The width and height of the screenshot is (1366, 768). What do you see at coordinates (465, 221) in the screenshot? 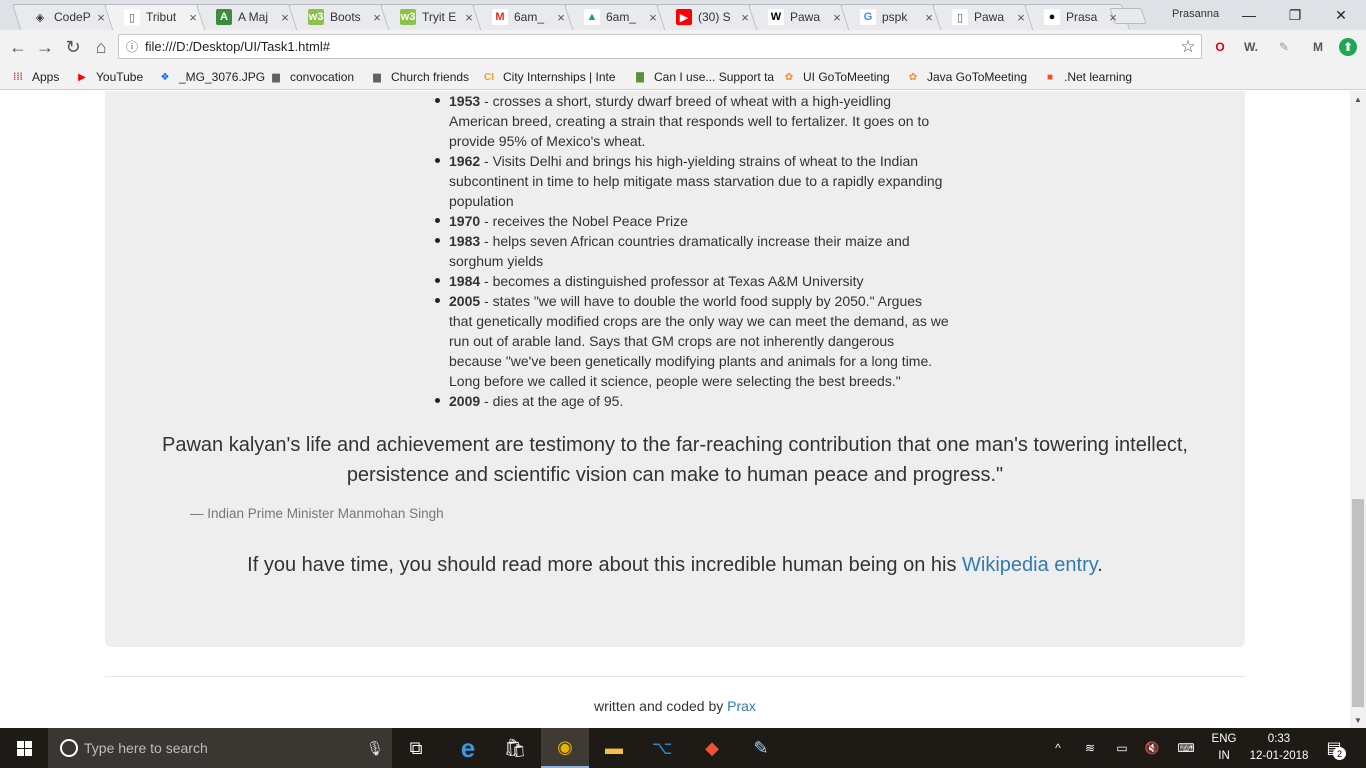
I see `timeline-year: 1970` at bounding box center [465, 221].